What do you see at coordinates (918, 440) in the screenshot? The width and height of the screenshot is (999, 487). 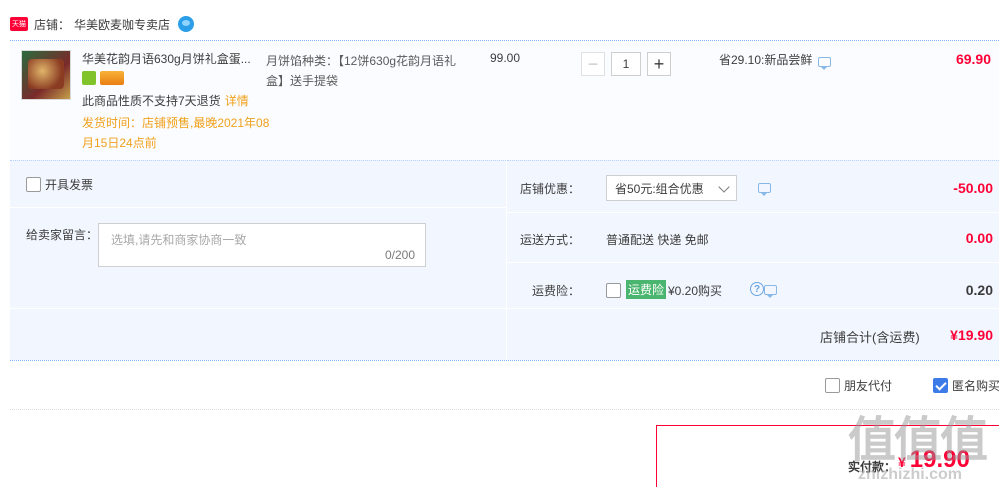 I see `watermark-logo: 值值值` at bounding box center [918, 440].